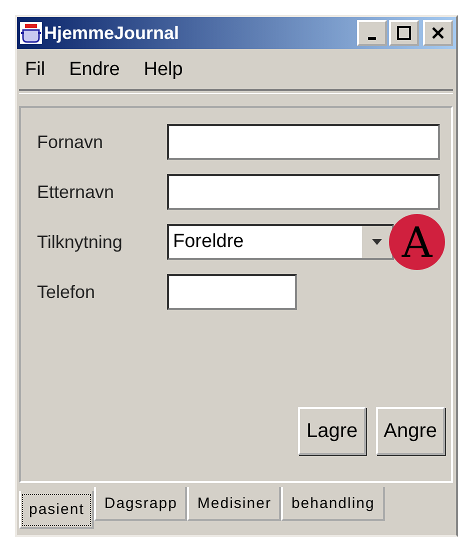 The width and height of the screenshot is (461, 537). I want to click on action-button: Lagre, so click(332, 431).